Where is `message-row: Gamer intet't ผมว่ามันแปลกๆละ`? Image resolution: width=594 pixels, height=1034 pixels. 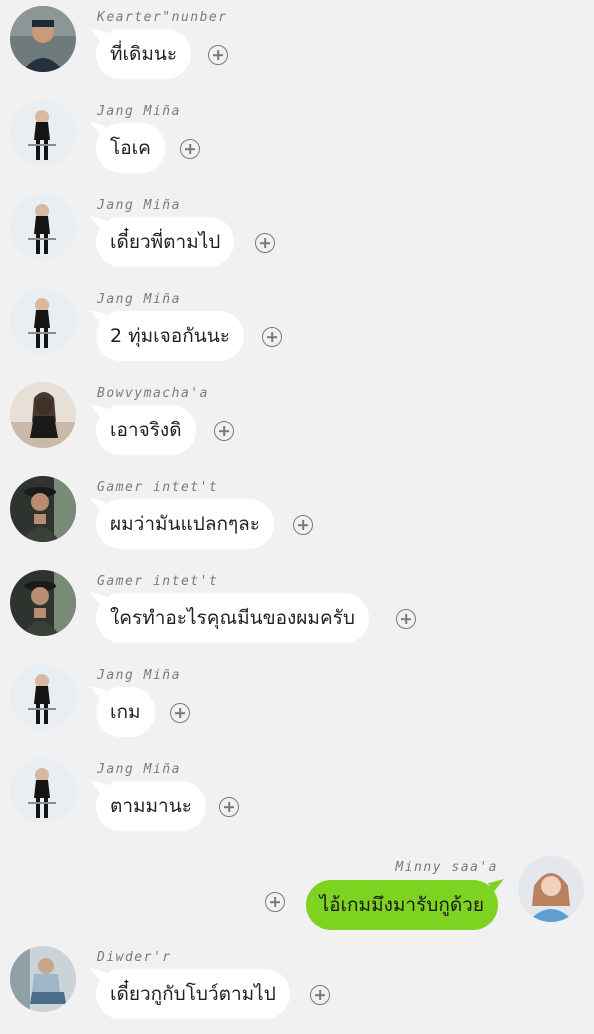
message-row: Gamer intet't ผมว่ามันแปลกๆละ is located at coordinates (297, 517).